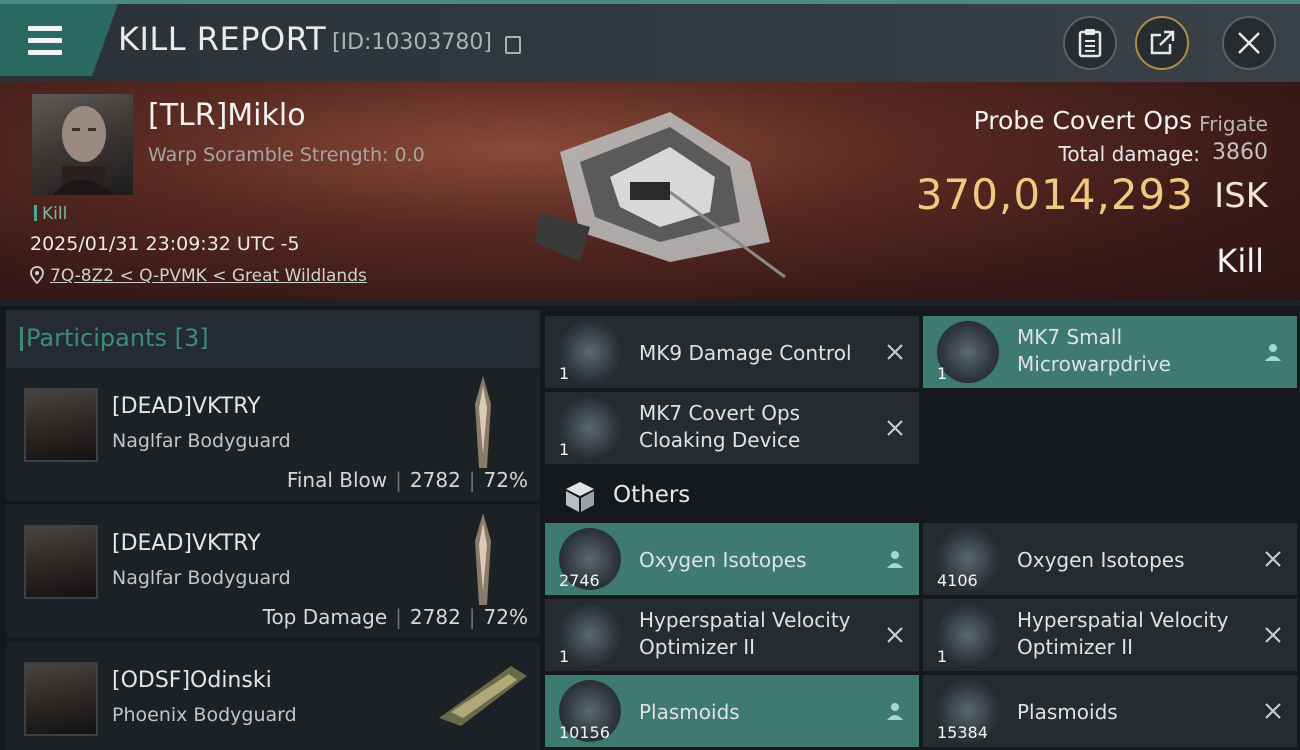  What do you see at coordinates (579, 580) in the screenshot?
I see `item-quantity: 2746` at bounding box center [579, 580].